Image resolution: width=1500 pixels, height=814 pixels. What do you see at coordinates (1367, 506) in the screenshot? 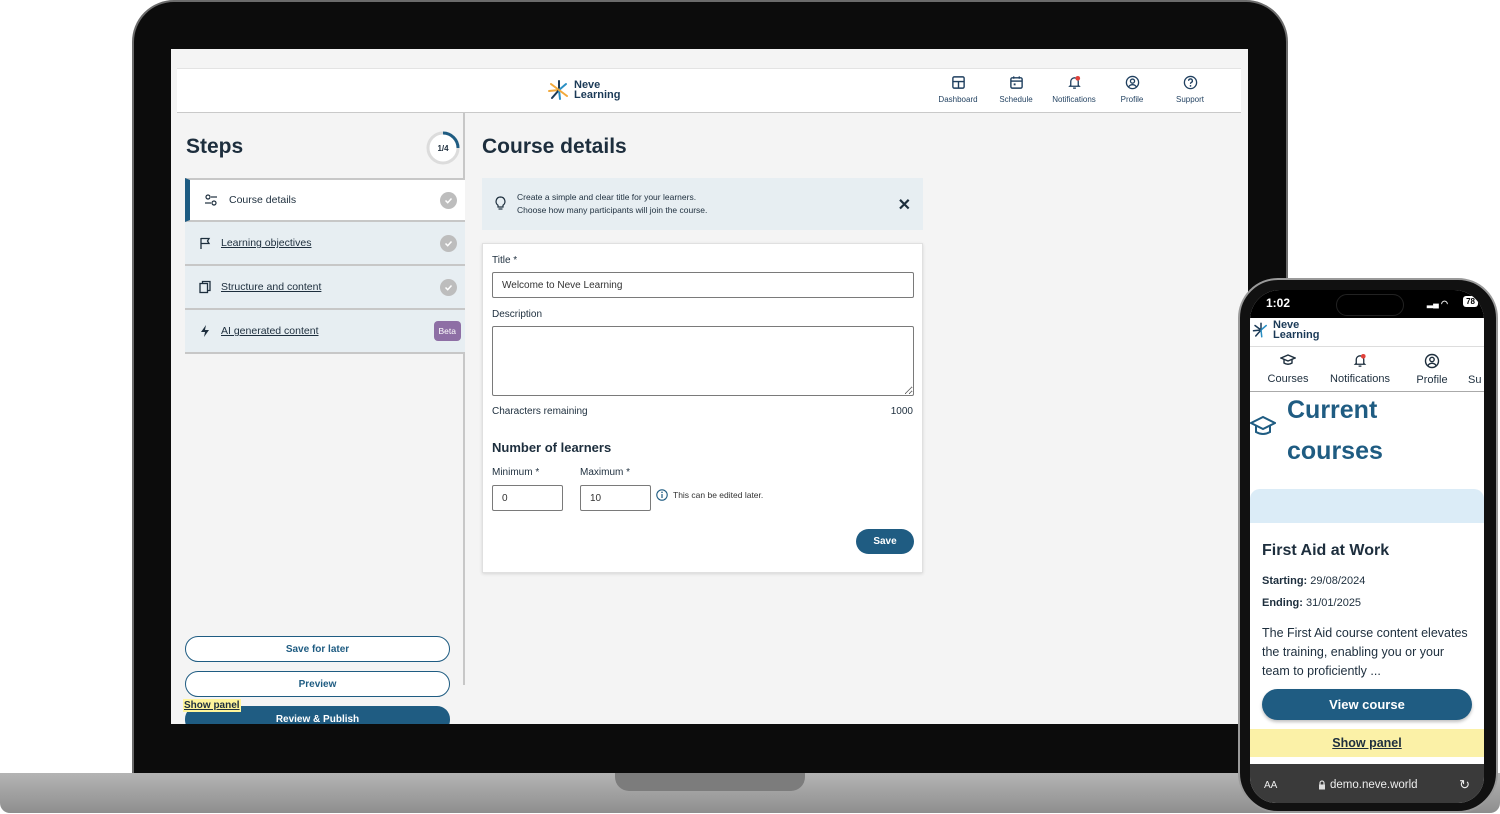
I see `course-card-banner` at bounding box center [1367, 506].